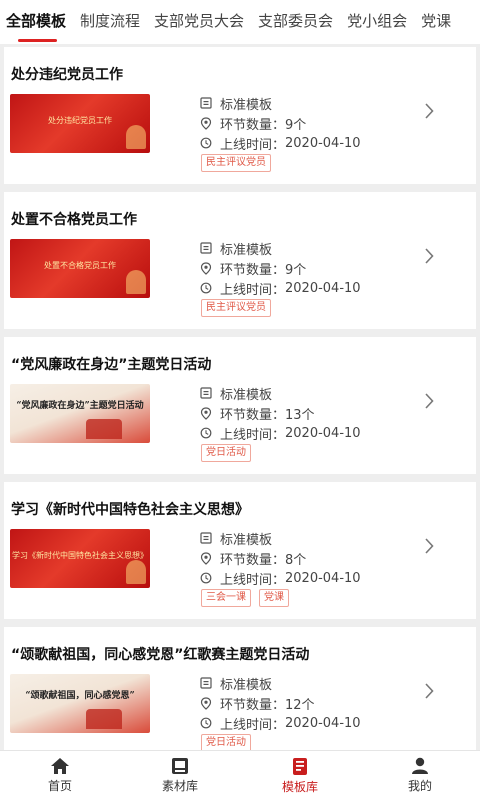 The image size is (480, 800). I want to click on steps-value: 13个, so click(300, 415).